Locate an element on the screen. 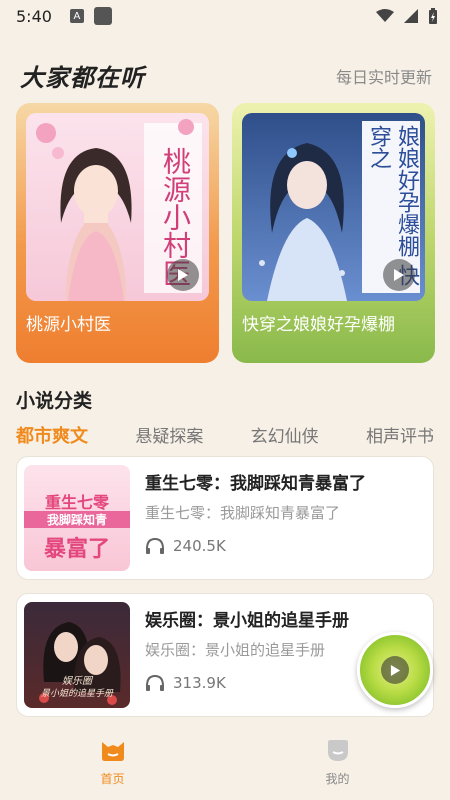 This screenshot has height=800, width=450. tab-fantasy: 玄幻仙侠 is located at coordinates (285, 435).